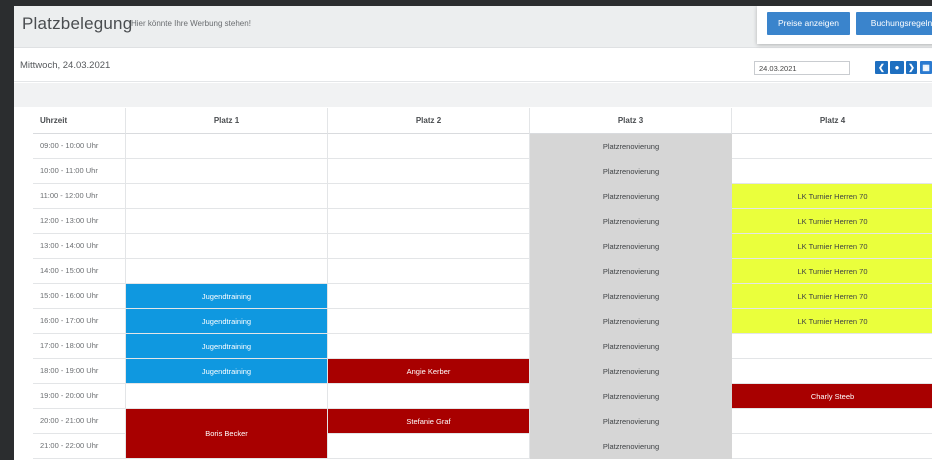  What do you see at coordinates (79, 446) in the screenshot?
I see `time-slot-label: 21:00 - 22:00 Uhr` at bounding box center [79, 446].